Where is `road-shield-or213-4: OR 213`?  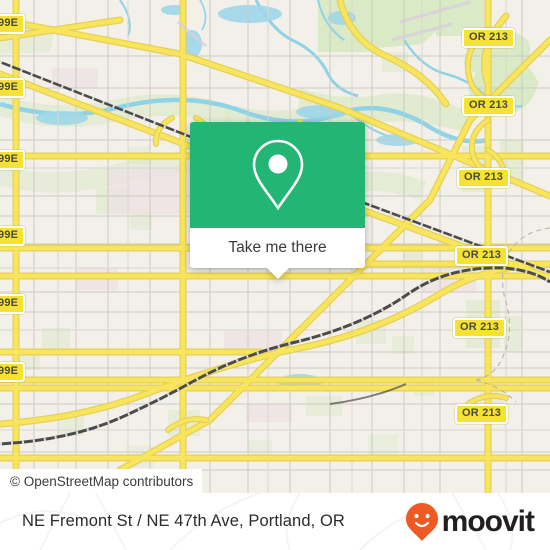
road-shield-or213-4: OR 213 is located at coordinates (482, 256).